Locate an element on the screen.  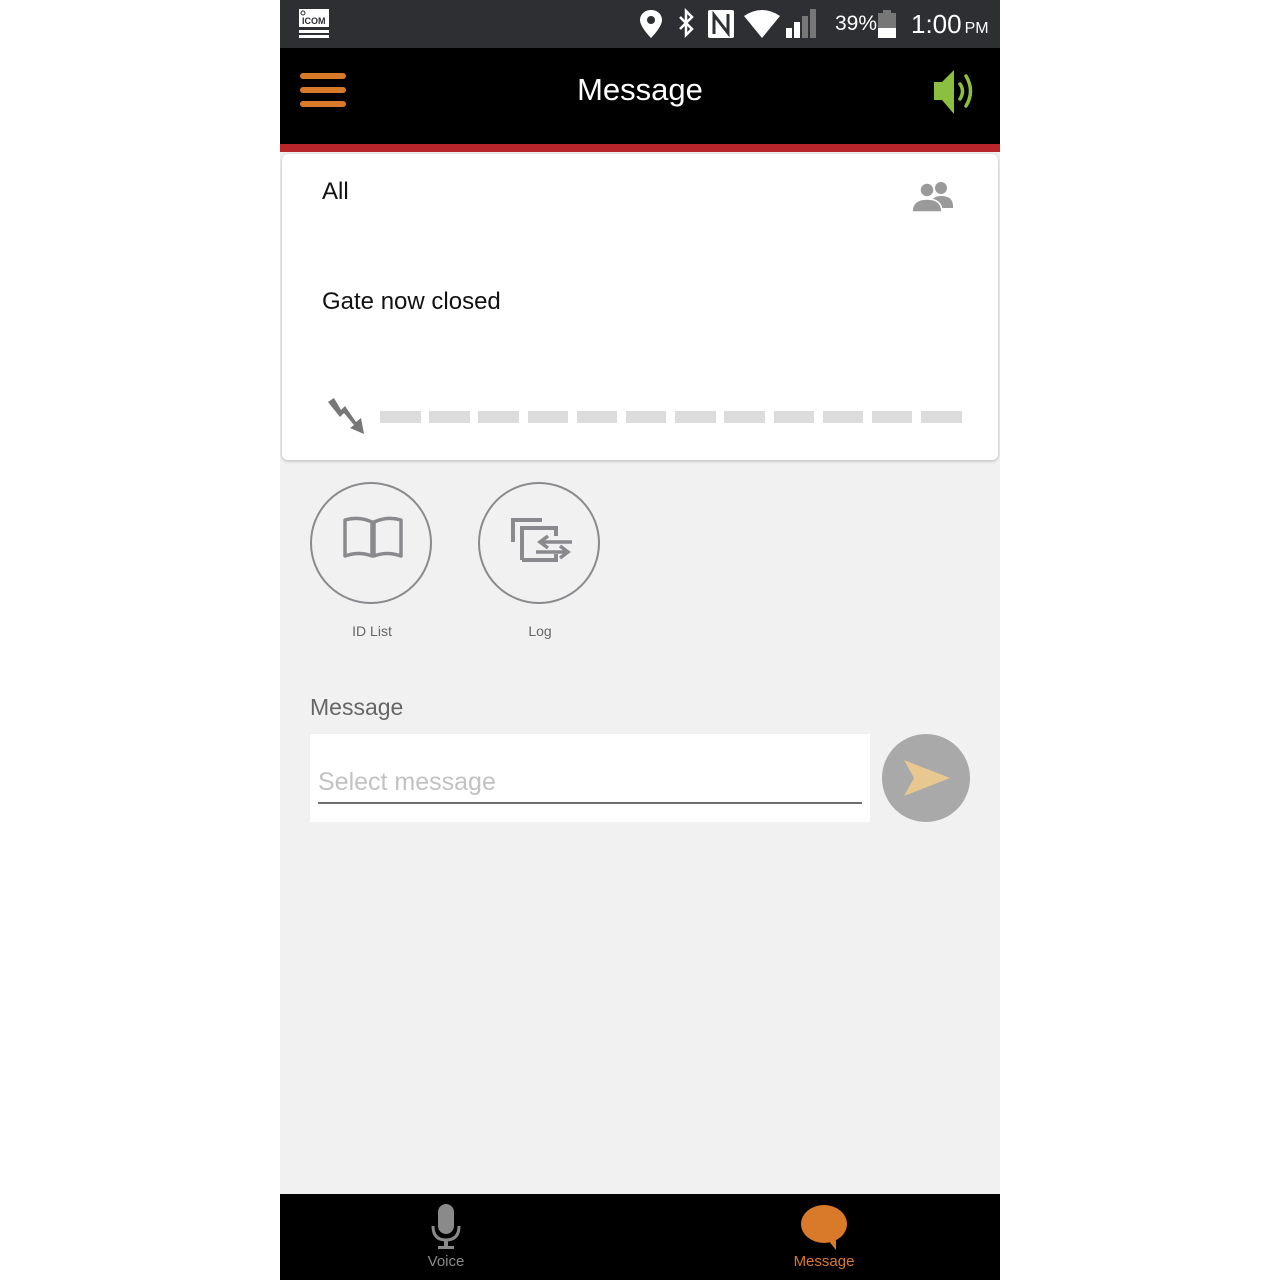
message-select-input is located at coordinates (590, 783).